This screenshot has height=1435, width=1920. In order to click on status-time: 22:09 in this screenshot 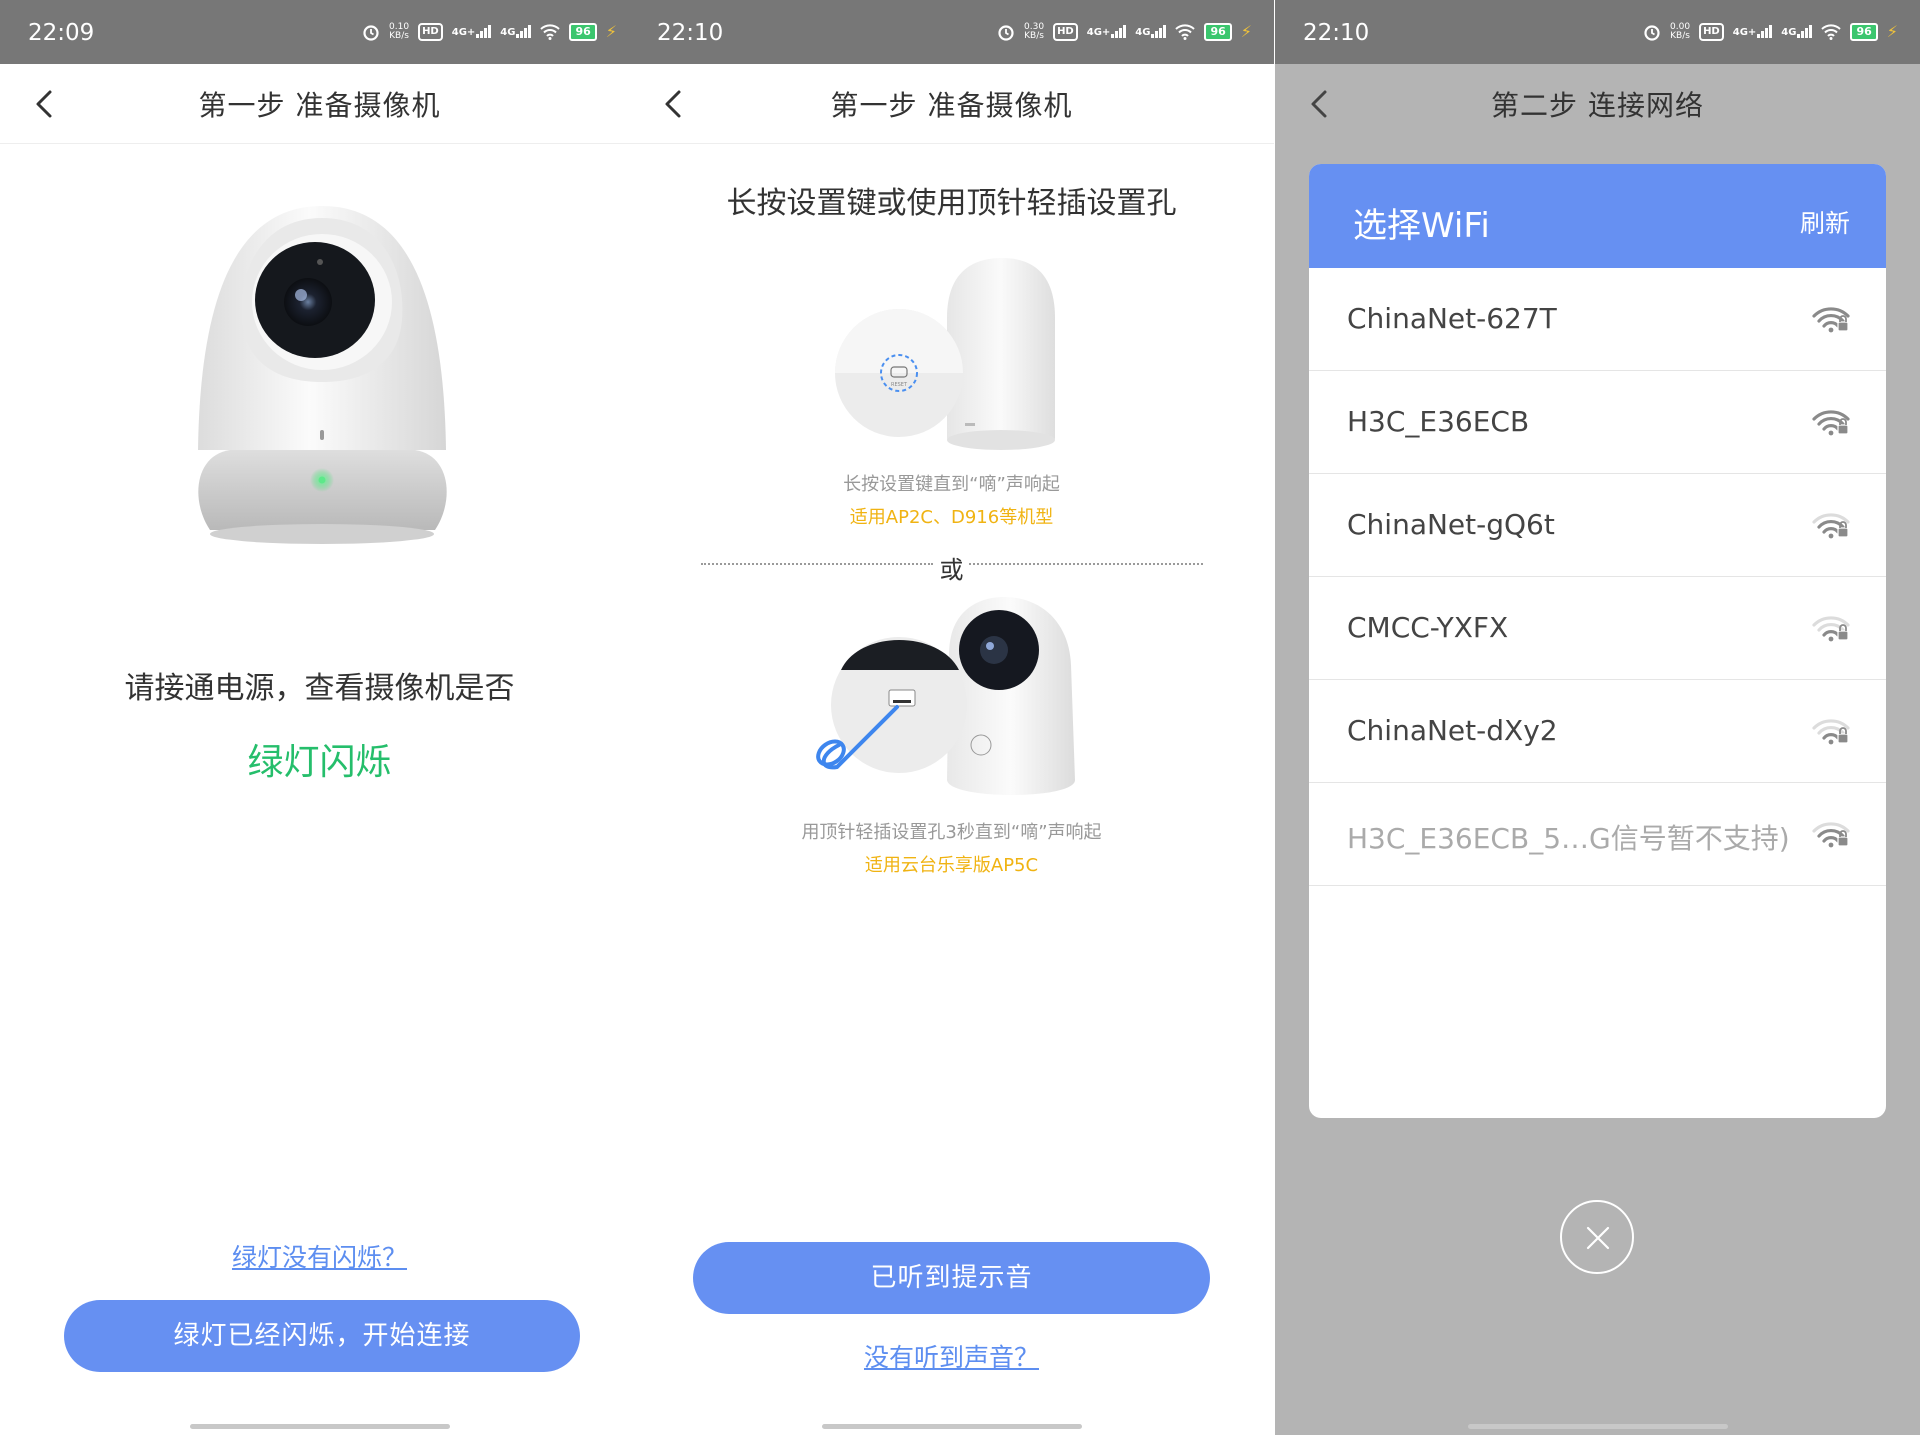, I will do `click(61, 33)`.